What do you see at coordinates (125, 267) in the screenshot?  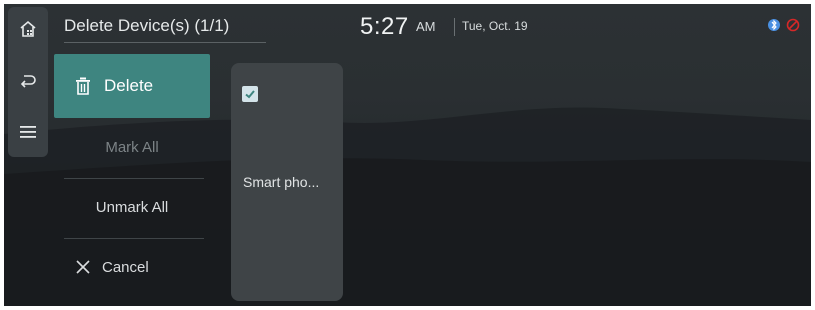 I see `cancel-label: Cancel` at bounding box center [125, 267].